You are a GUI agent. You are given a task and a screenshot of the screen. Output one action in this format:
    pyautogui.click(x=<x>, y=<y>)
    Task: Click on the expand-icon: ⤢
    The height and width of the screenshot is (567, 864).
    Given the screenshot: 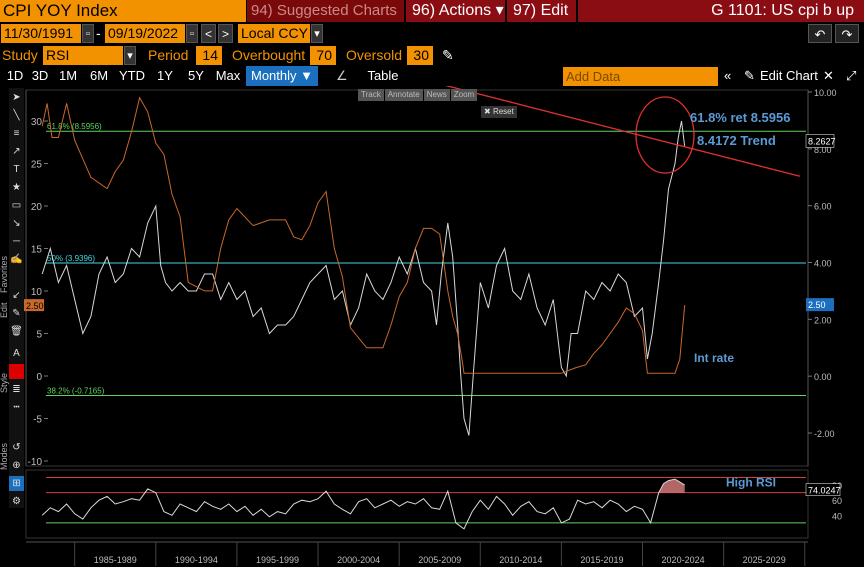 What is the action you would take?
    pyautogui.click(x=851, y=76)
    